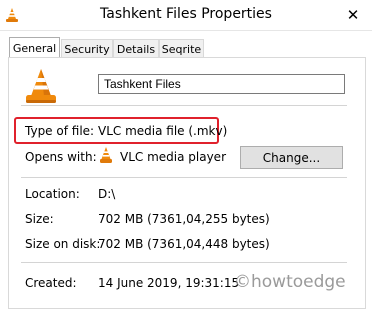  I want to click on type-of-file-label: Type of file:, so click(60, 131).